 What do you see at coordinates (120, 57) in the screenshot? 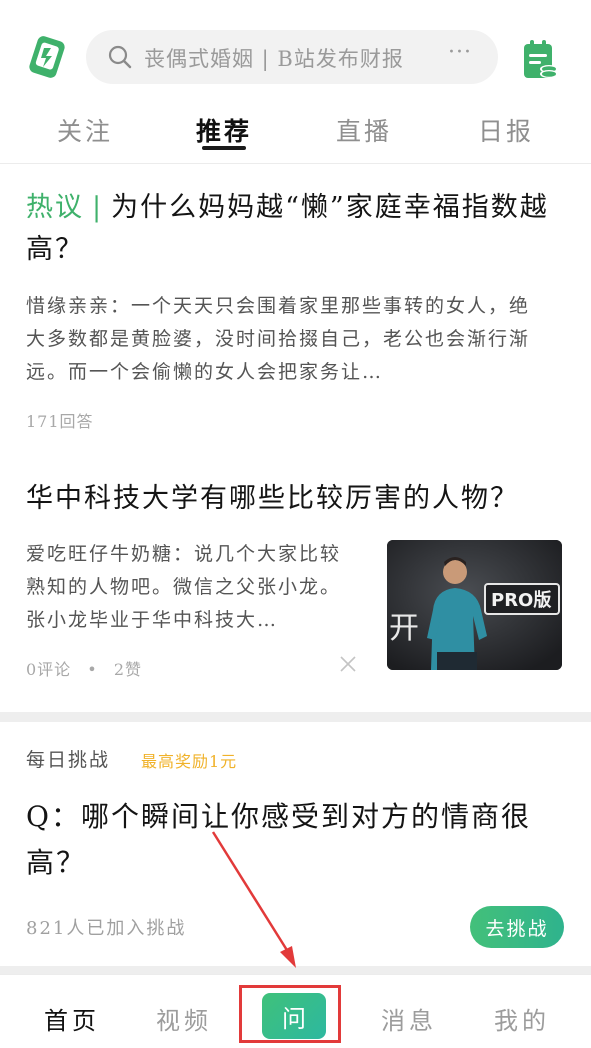
I see `search-icon` at bounding box center [120, 57].